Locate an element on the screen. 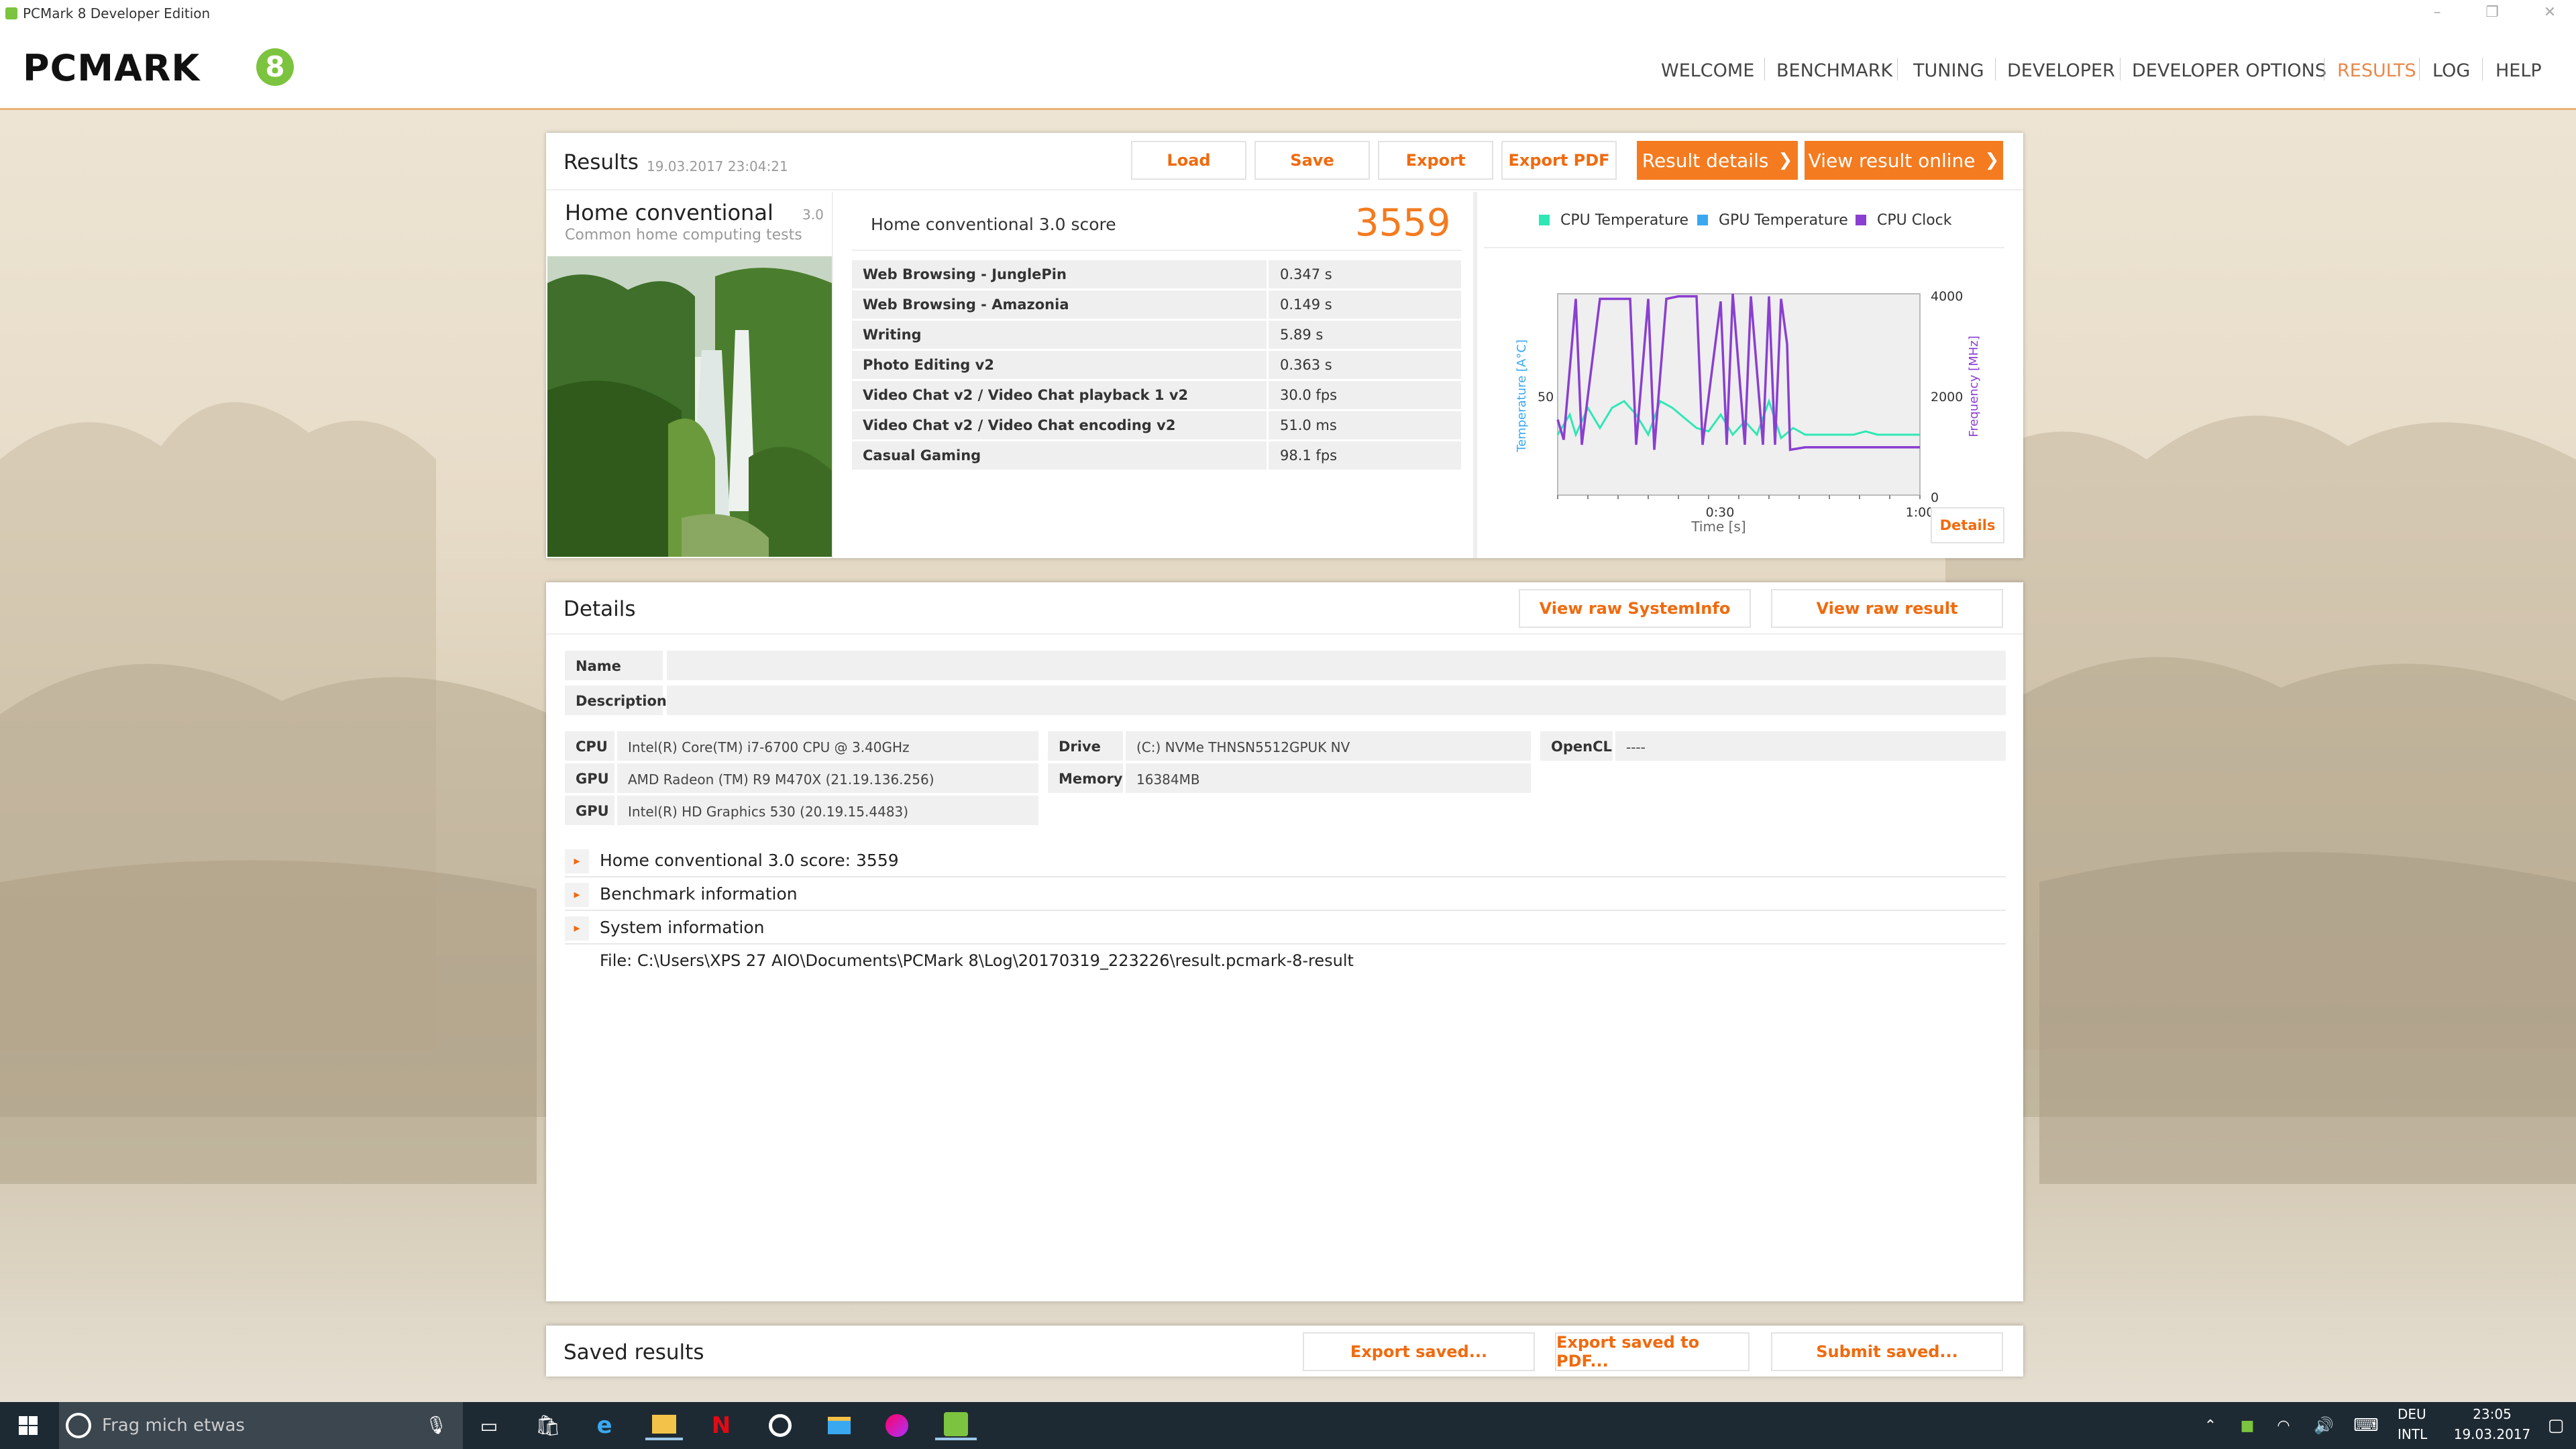  memory-value: 16384MB is located at coordinates (1328, 778).